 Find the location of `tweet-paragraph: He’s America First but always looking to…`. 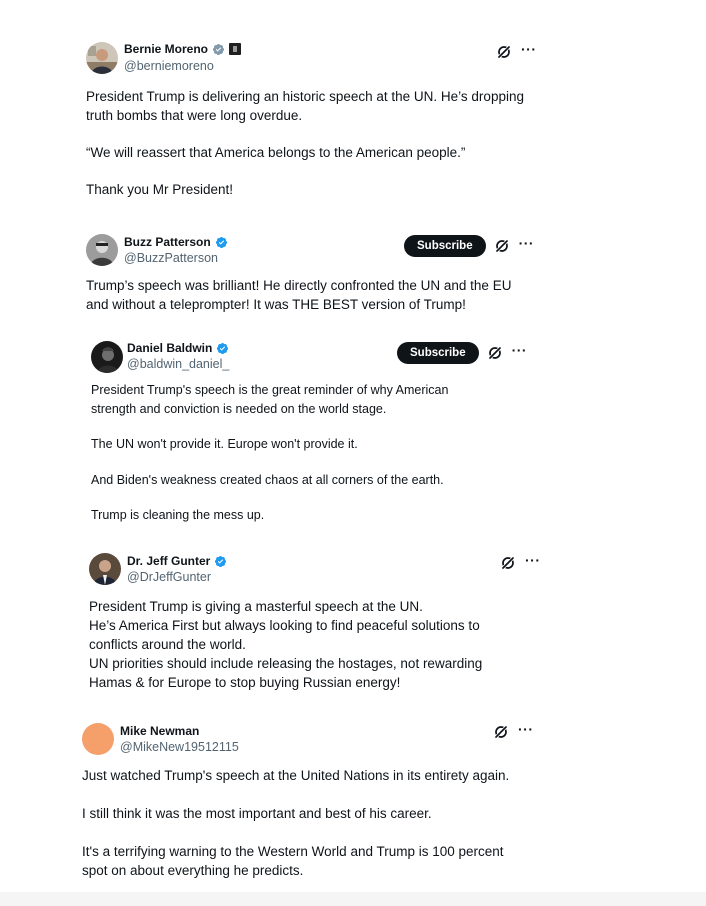

tweet-paragraph: He’s America First but always looking to… is located at coordinates (284, 635).